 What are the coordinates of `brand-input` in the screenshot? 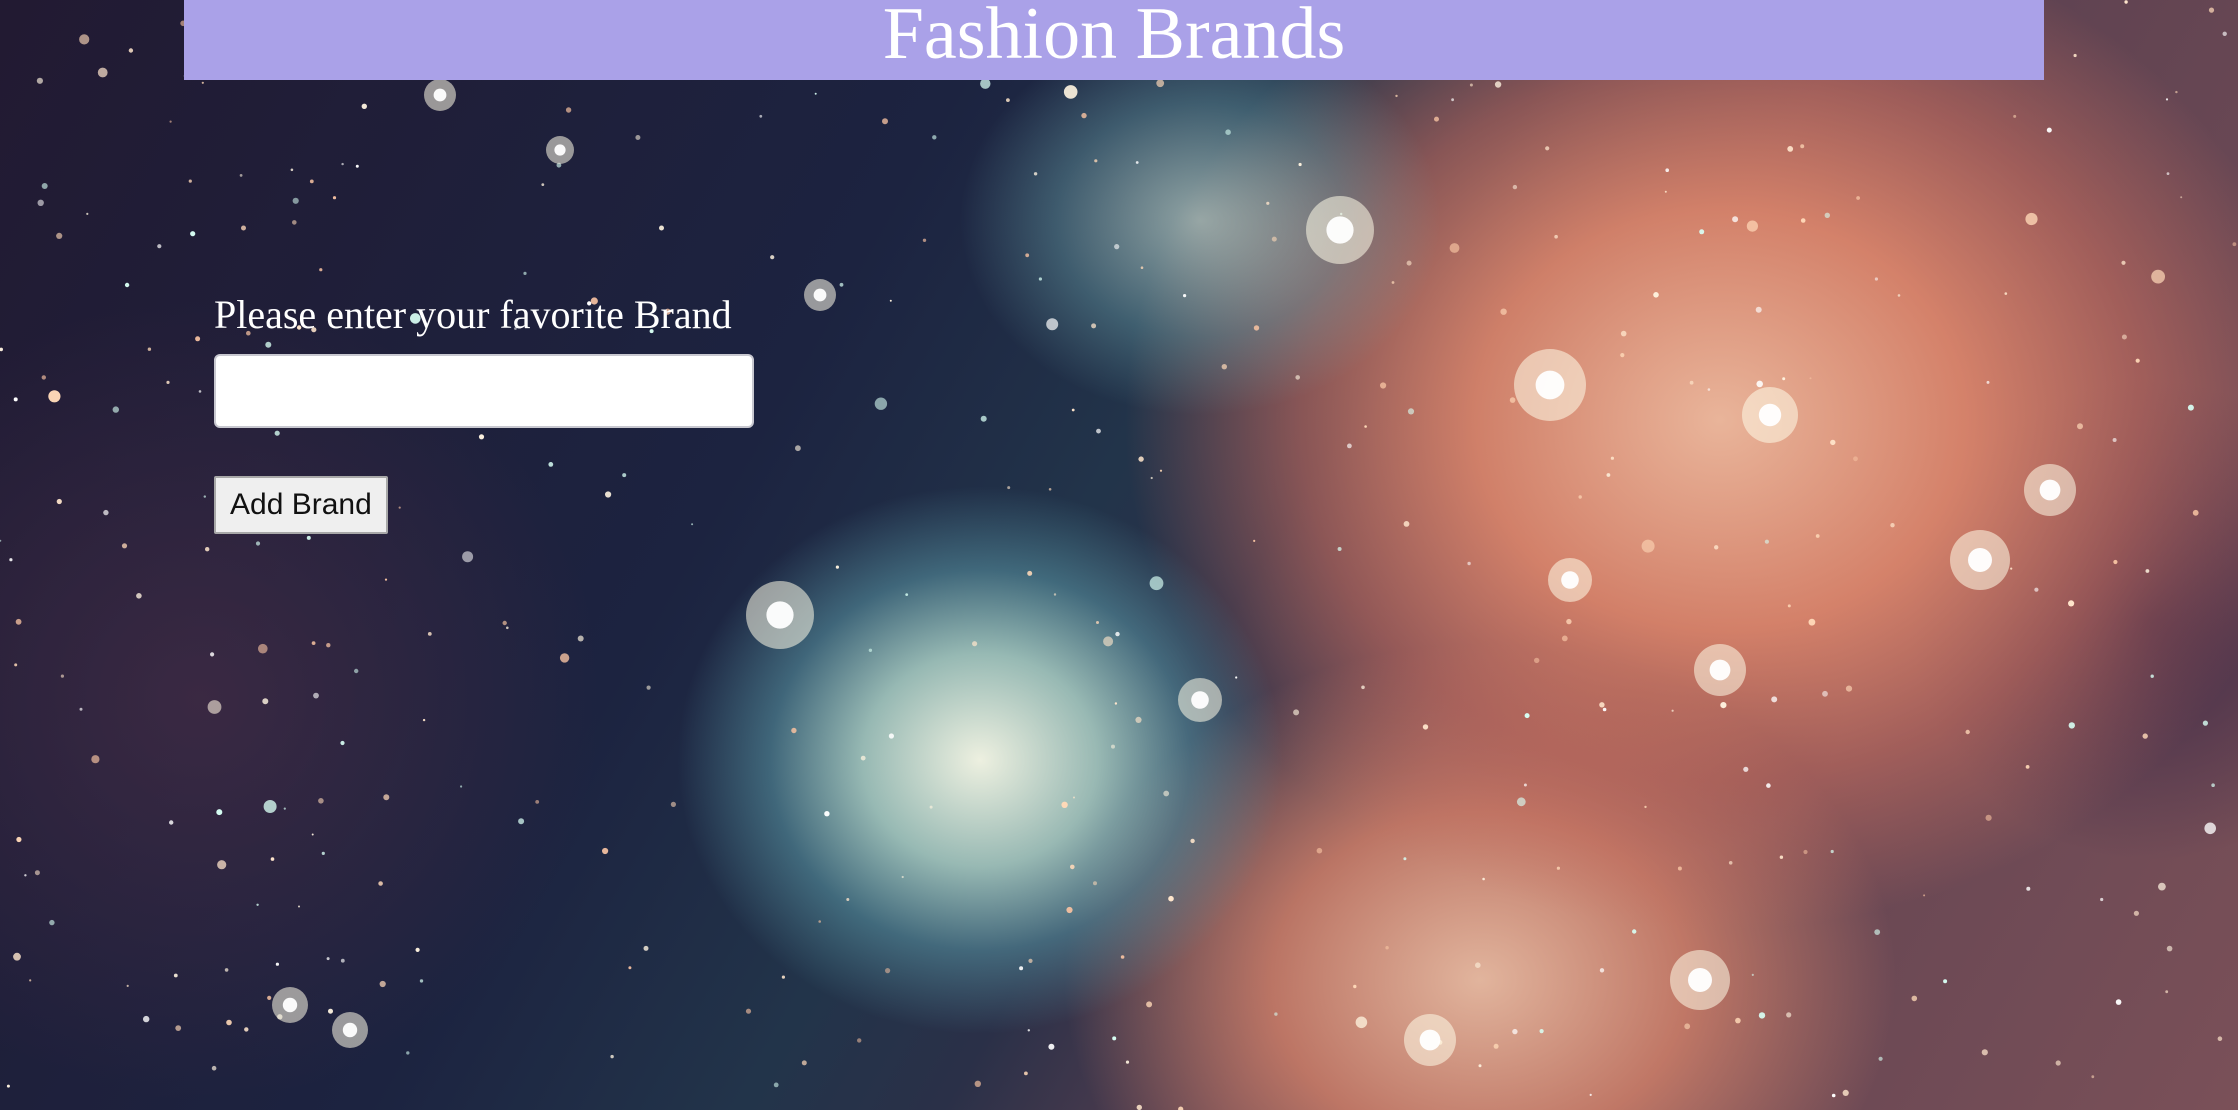 It's located at (484, 391).